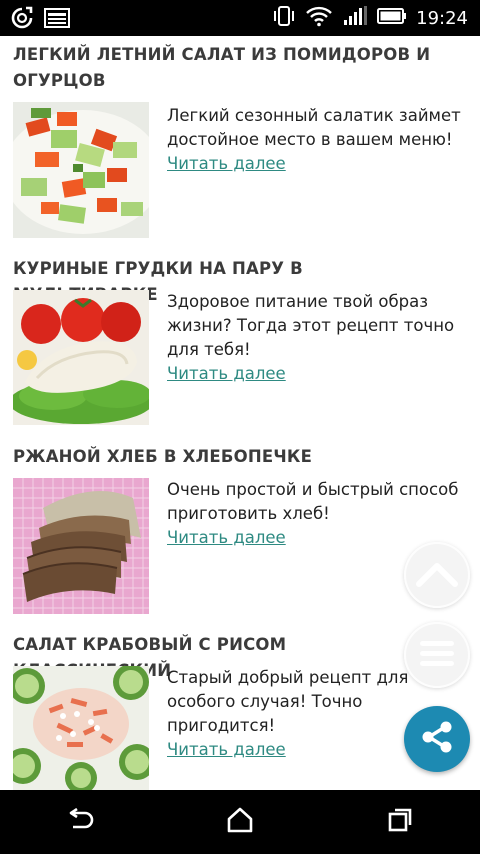  Describe the element at coordinates (442, 18) in the screenshot. I see `clock: 19:24` at that location.